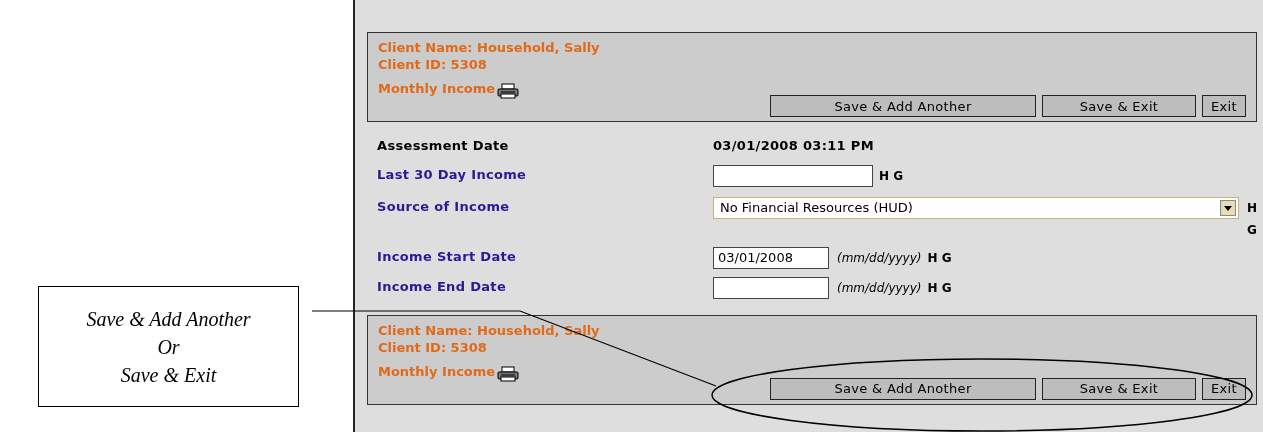 The height and width of the screenshot is (432, 1263). I want to click on field-label: Income Start Date, so click(447, 256).